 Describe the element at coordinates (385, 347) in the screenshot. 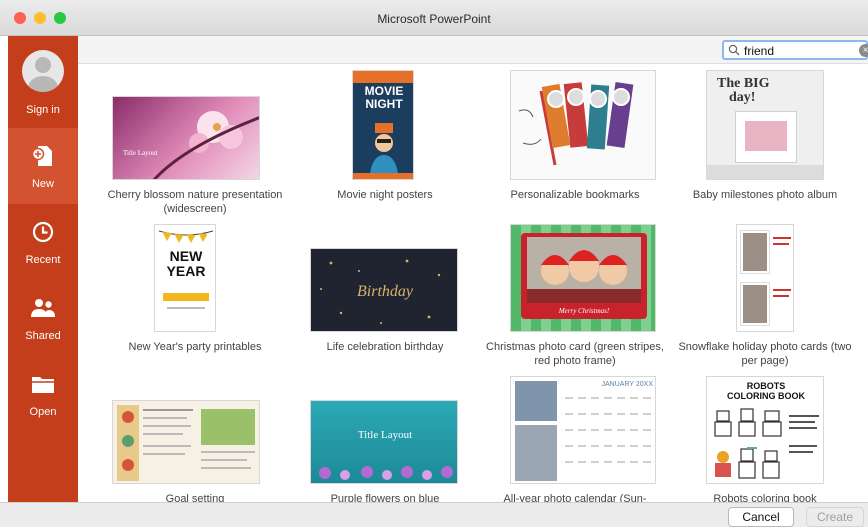

I see `template-caption: Life celebration birthday` at that location.